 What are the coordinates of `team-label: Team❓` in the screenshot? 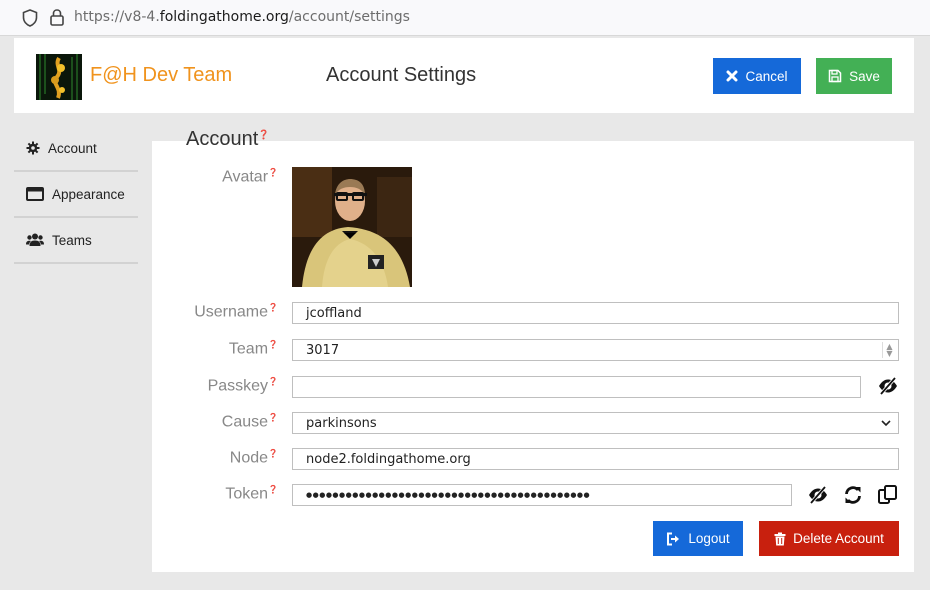 It's located at (253, 349).